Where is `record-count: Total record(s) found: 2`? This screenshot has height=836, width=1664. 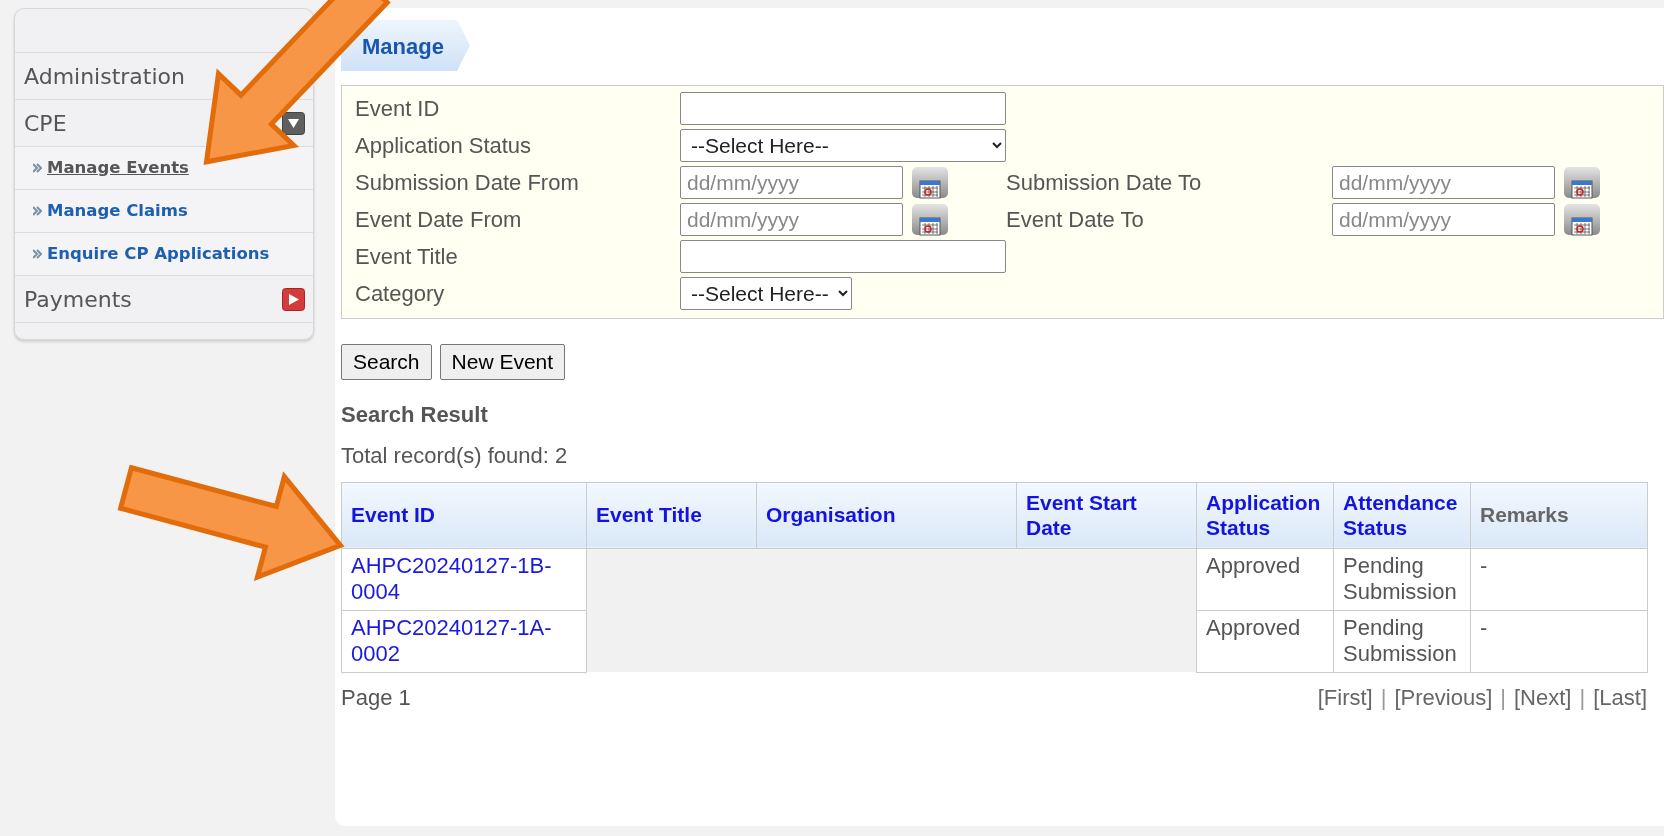
record-count: Total record(s) found: 2 is located at coordinates (455, 455).